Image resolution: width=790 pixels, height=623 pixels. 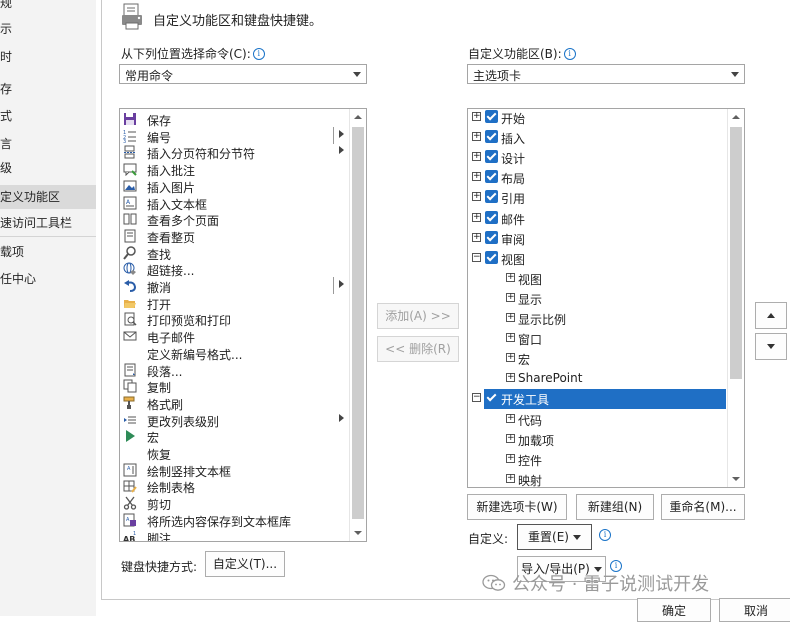 I want to click on ribbon-tree-item: + 加载项, so click(x=595, y=440).